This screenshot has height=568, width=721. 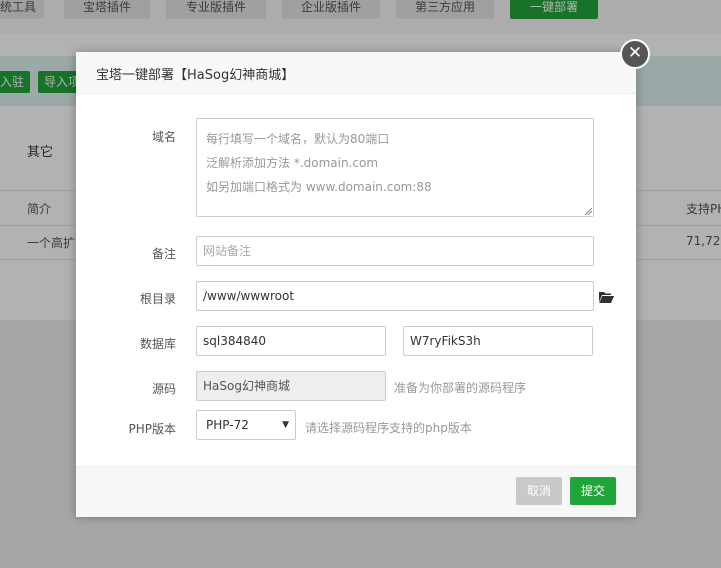 I want to click on source-label: 源码, so click(x=163, y=389).